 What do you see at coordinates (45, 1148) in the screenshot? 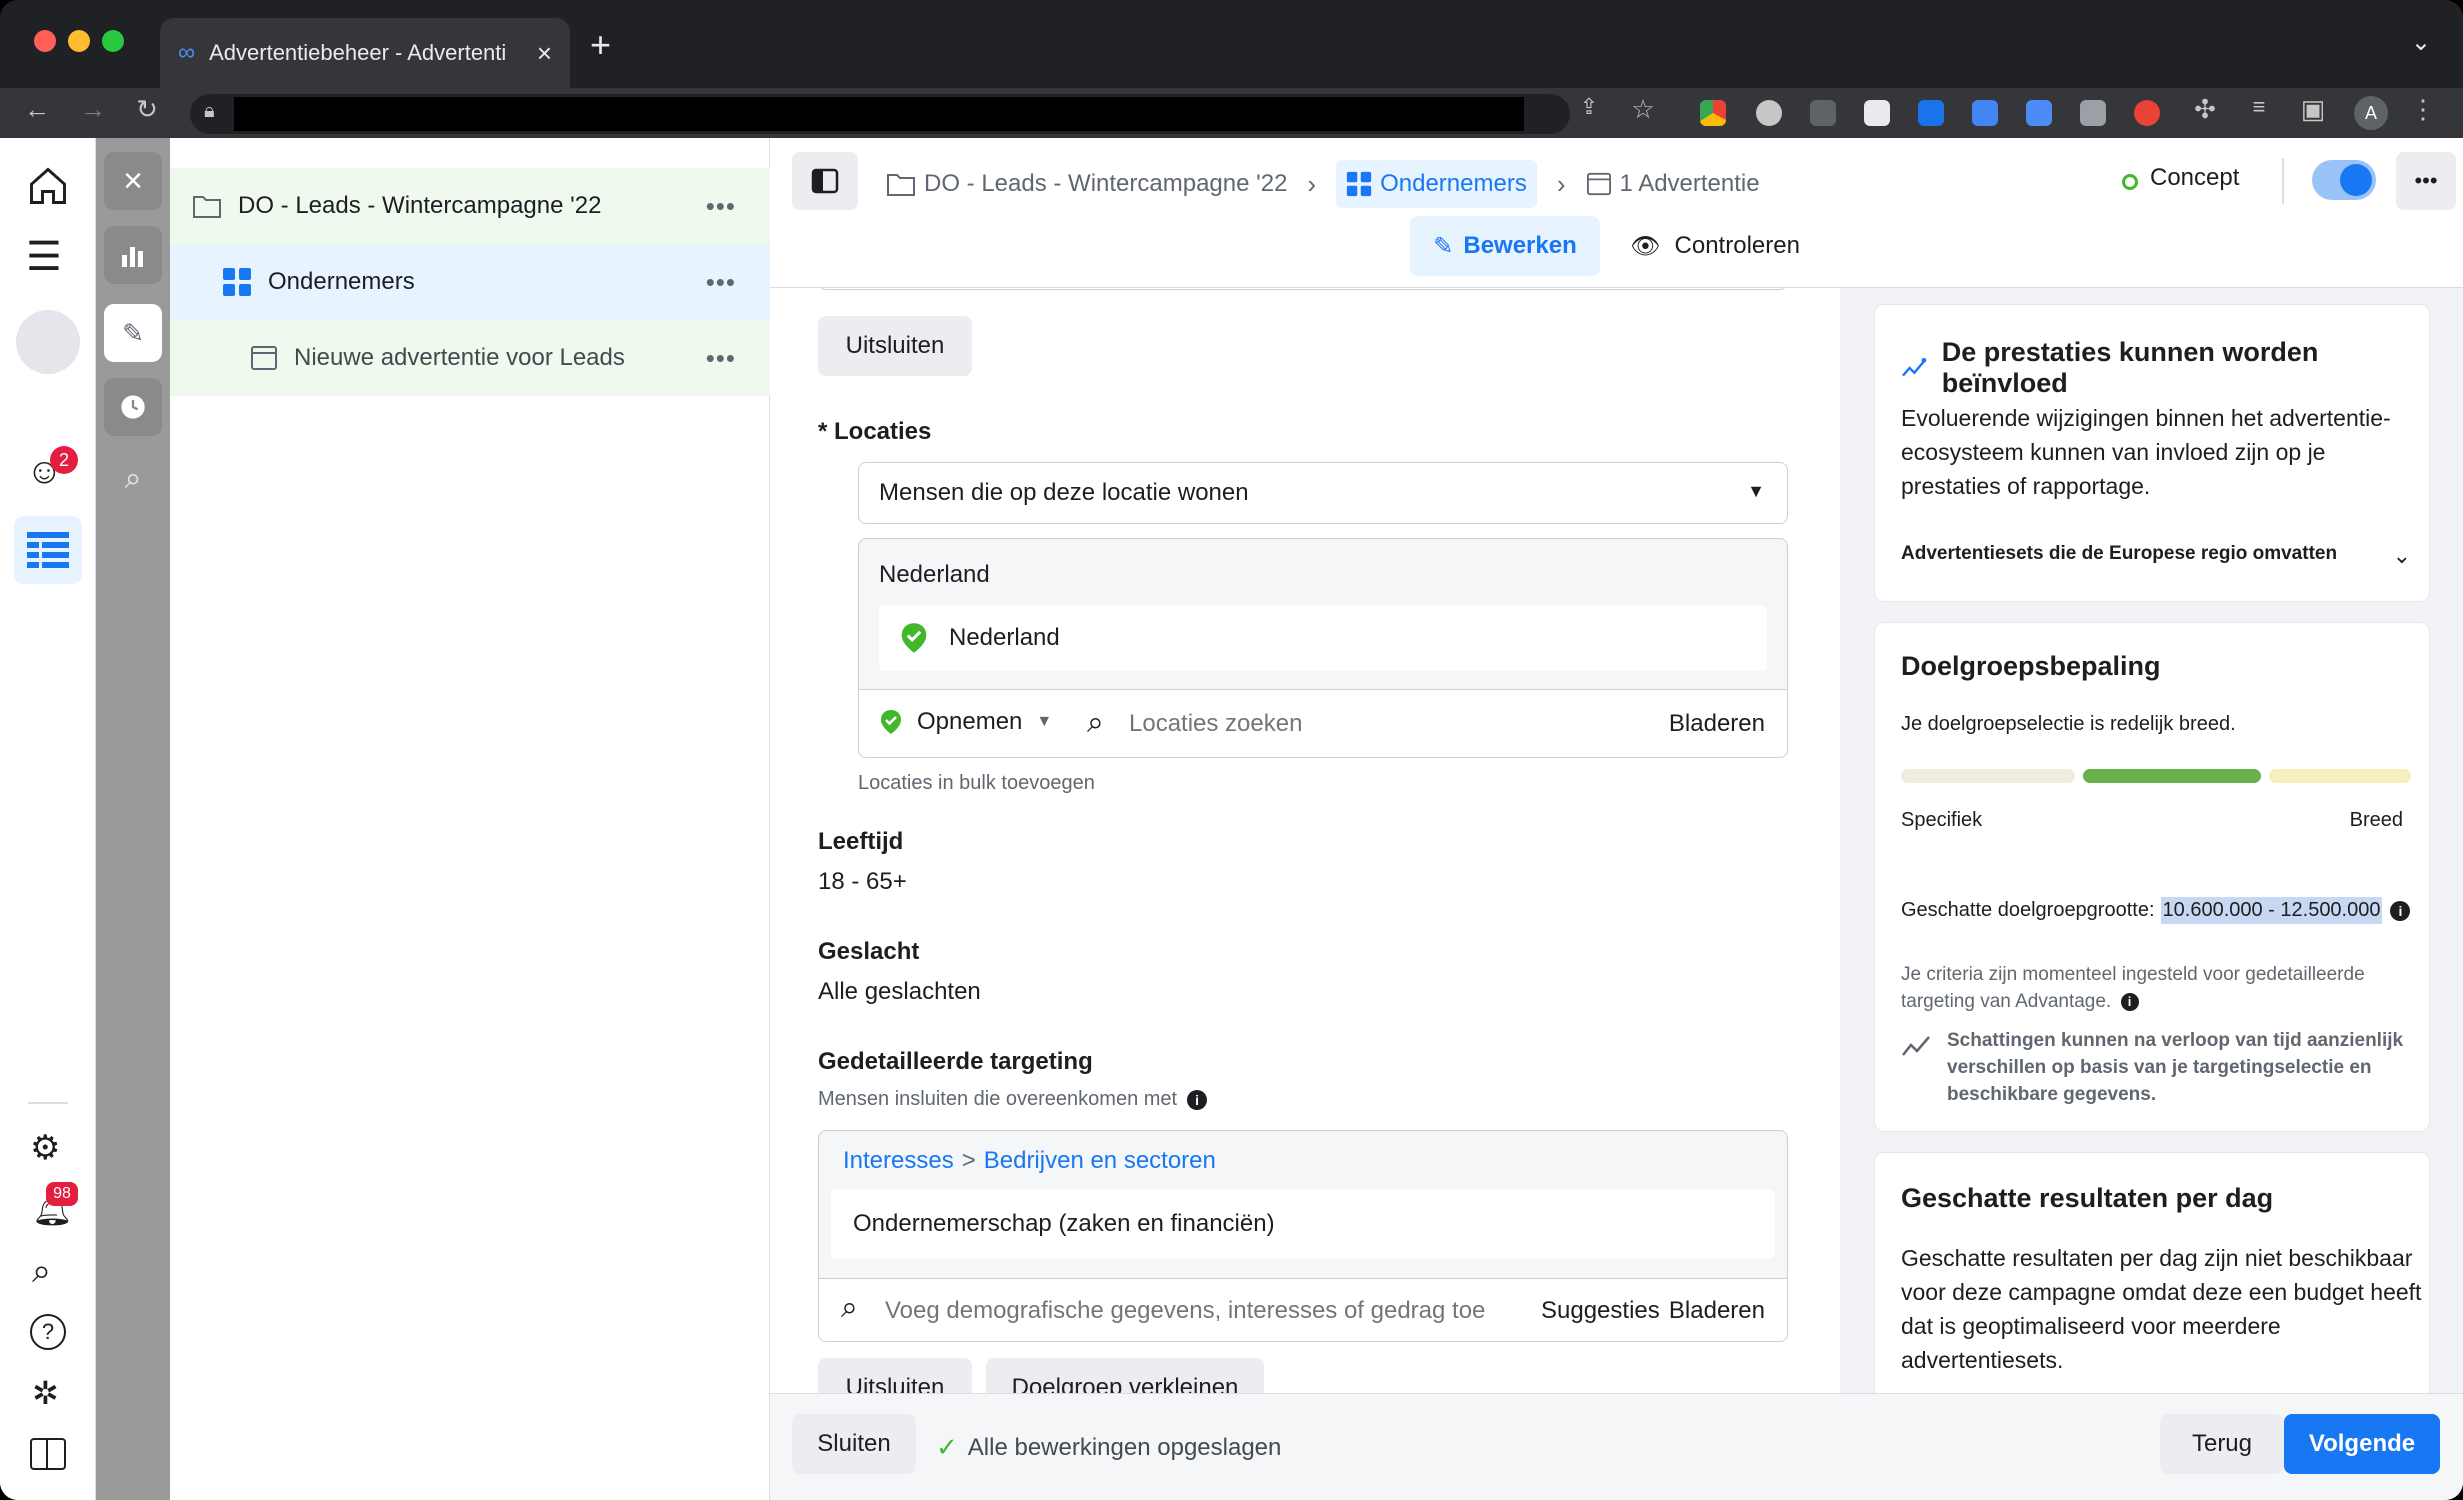
I see `settings-gear-icon: ⚙` at bounding box center [45, 1148].